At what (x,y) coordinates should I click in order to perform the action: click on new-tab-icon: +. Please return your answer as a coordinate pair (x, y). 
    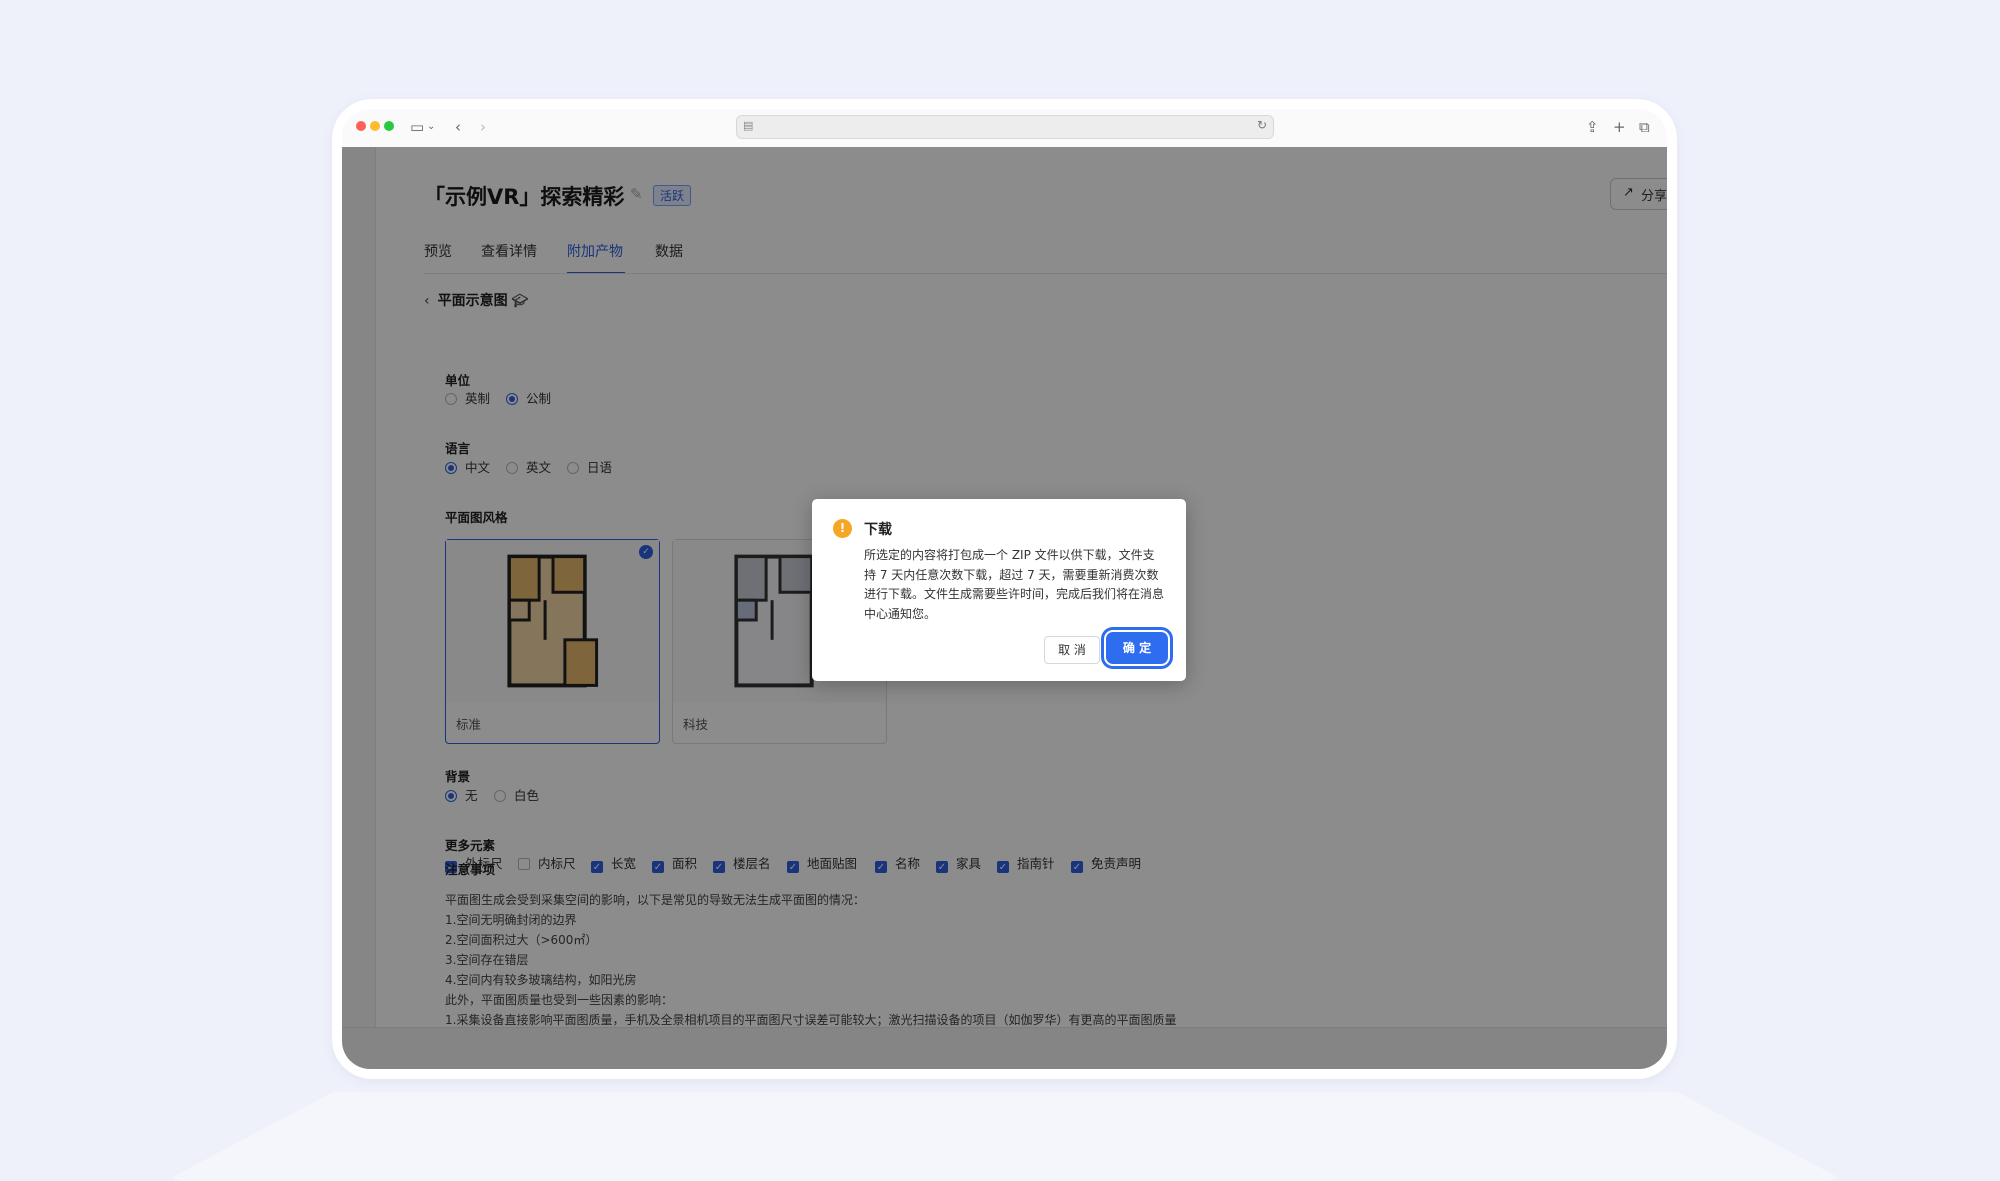
    Looking at the image, I should click on (1619, 127).